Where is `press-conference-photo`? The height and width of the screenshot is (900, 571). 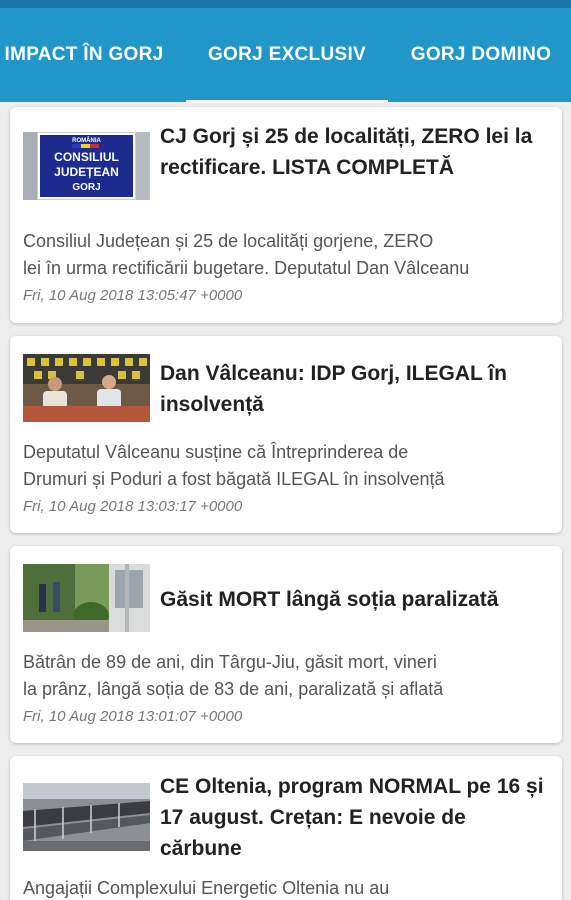
press-conference-photo is located at coordinates (86, 388).